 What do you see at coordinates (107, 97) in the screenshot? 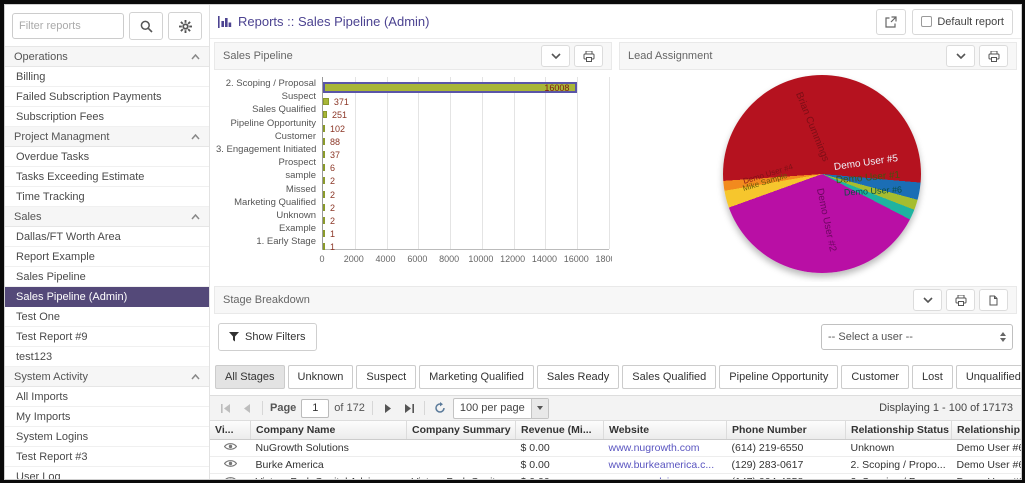
I see `sidebar-item-failed-subscription-payments: Failed Subscription Payments` at bounding box center [107, 97].